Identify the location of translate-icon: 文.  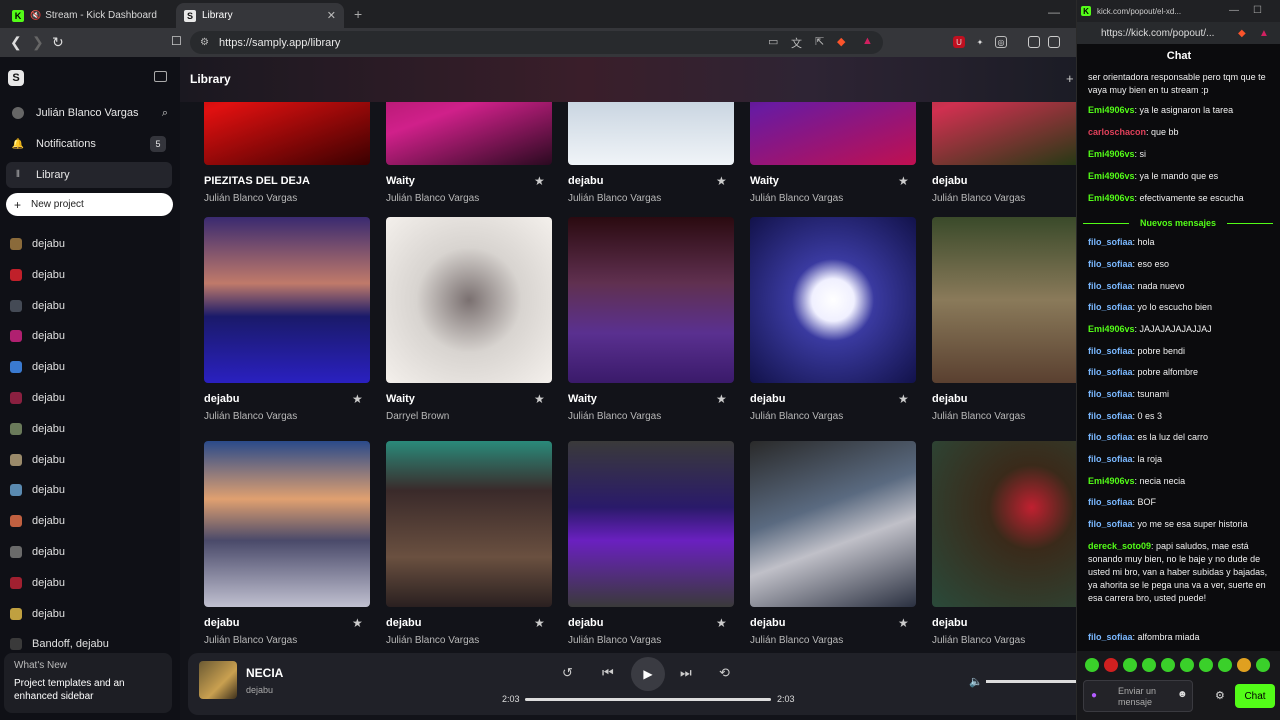
(796, 43).